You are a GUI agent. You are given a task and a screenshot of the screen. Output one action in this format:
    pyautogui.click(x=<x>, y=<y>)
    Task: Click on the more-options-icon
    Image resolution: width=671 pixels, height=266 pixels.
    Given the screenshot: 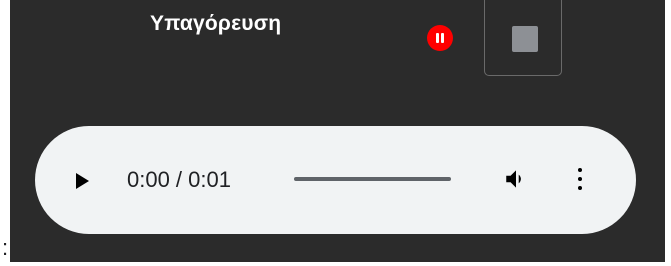 What is the action you would take?
    pyautogui.click(x=580, y=179)
    